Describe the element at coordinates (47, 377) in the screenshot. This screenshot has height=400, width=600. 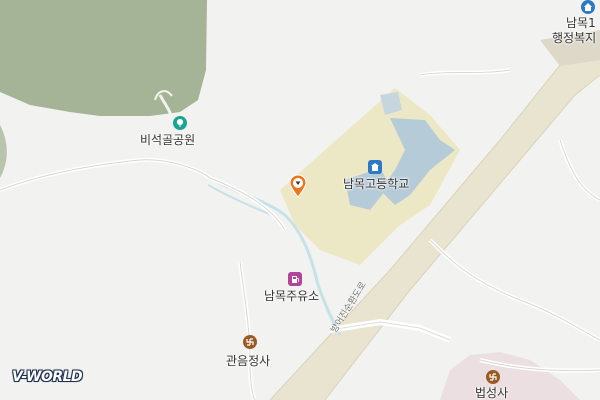
I see `vworld-logo: V-WORLD` at that location.